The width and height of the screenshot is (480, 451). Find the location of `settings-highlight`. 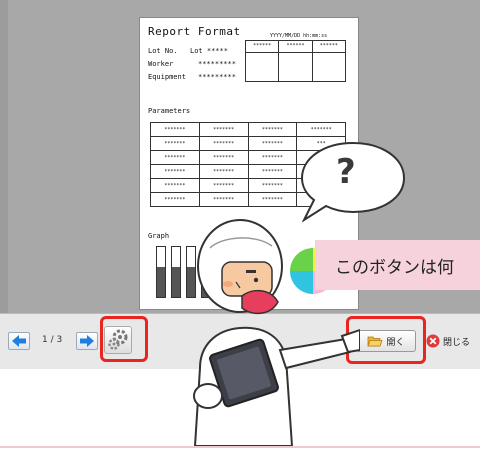

settings-highlight is located at coordinates (124, 339).